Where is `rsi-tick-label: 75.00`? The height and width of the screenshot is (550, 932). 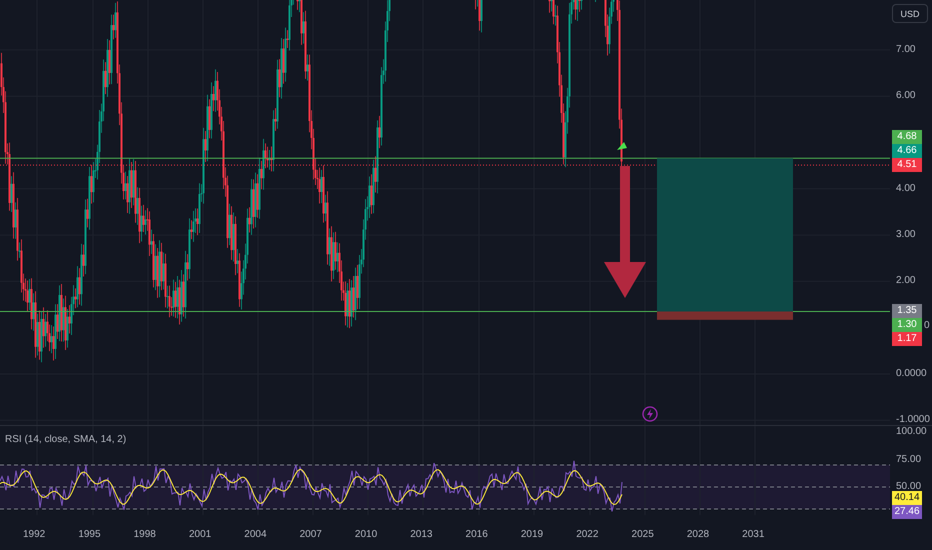
rsi-tick-label: 75.00 is located at coordinates (909, 459).